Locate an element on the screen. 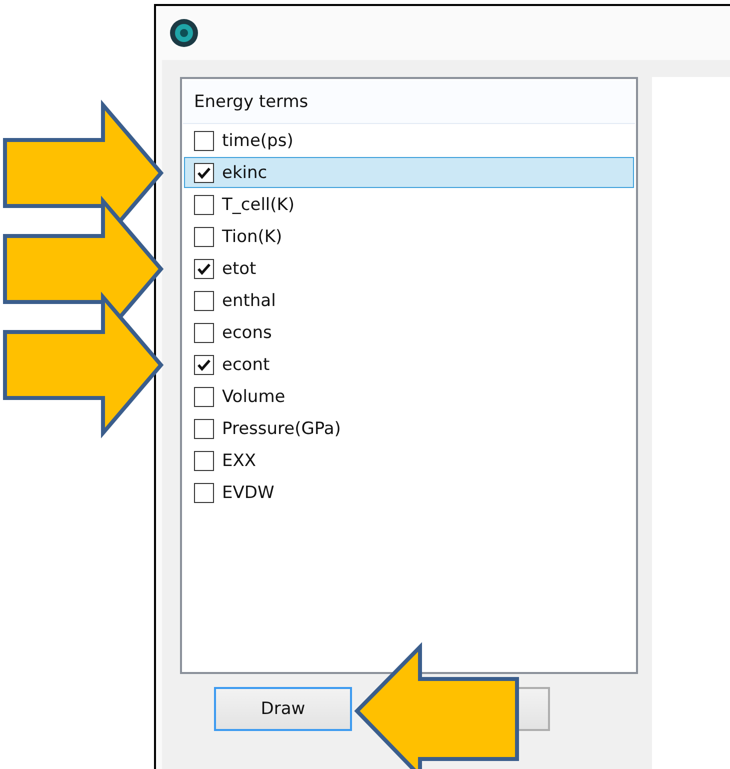 The height and width of the screenshot is (769, 730). list-item: EVDW is located at coordinates (409, 492).